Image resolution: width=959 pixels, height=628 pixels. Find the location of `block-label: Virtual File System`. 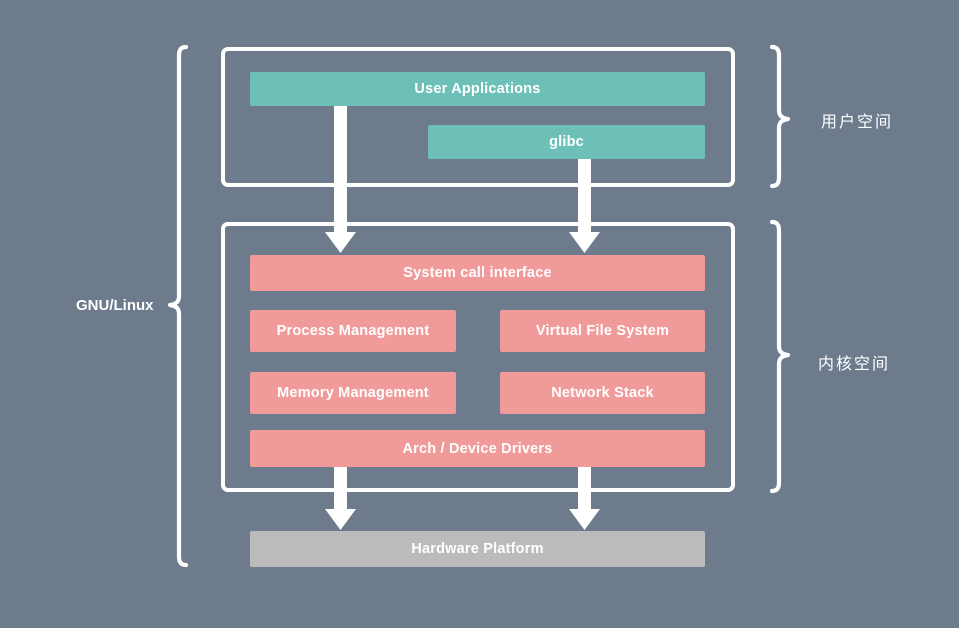

block-label: Virtual File System is located at coordinates (602, 331).